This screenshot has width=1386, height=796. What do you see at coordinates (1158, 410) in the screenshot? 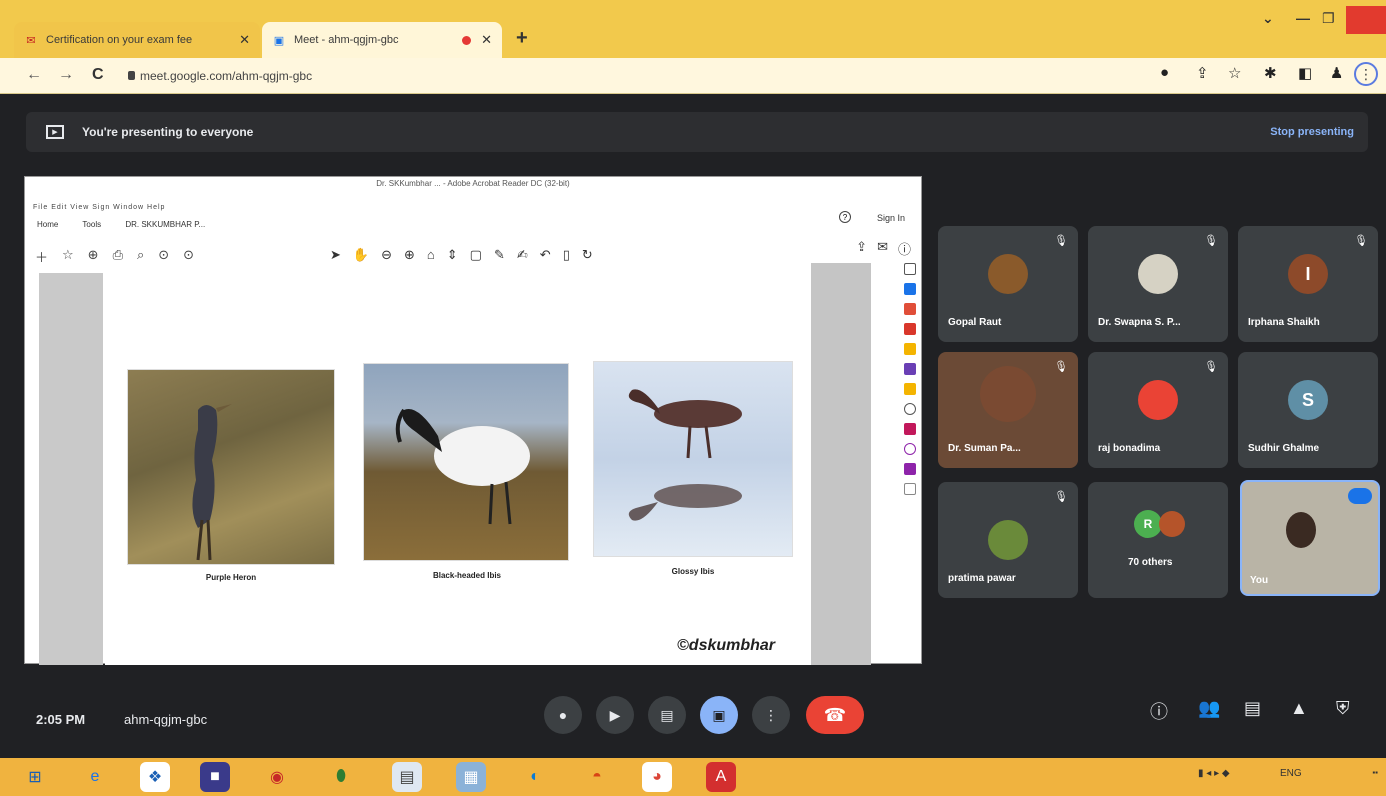
I see `participant-tile: 🎙 raj bonadima` at bounding box center [1158, 410].